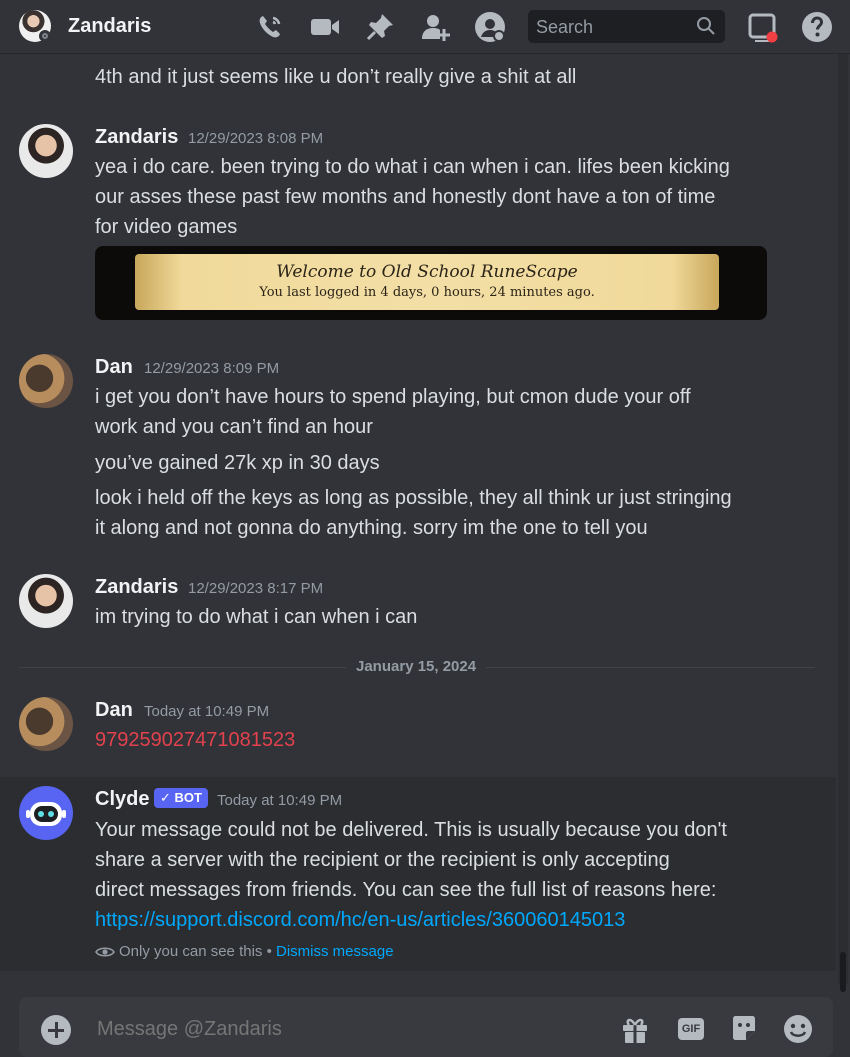 The width and height of the screenshot is (850, 1057). I want to click on channel-header: Zandaris Search, so click(425, 27).